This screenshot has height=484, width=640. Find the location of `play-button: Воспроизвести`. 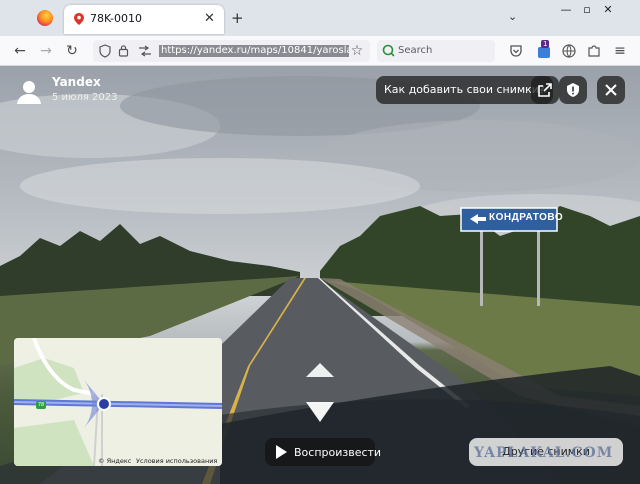

play-button: Воспроизвести is located at coordinates (323, 452).